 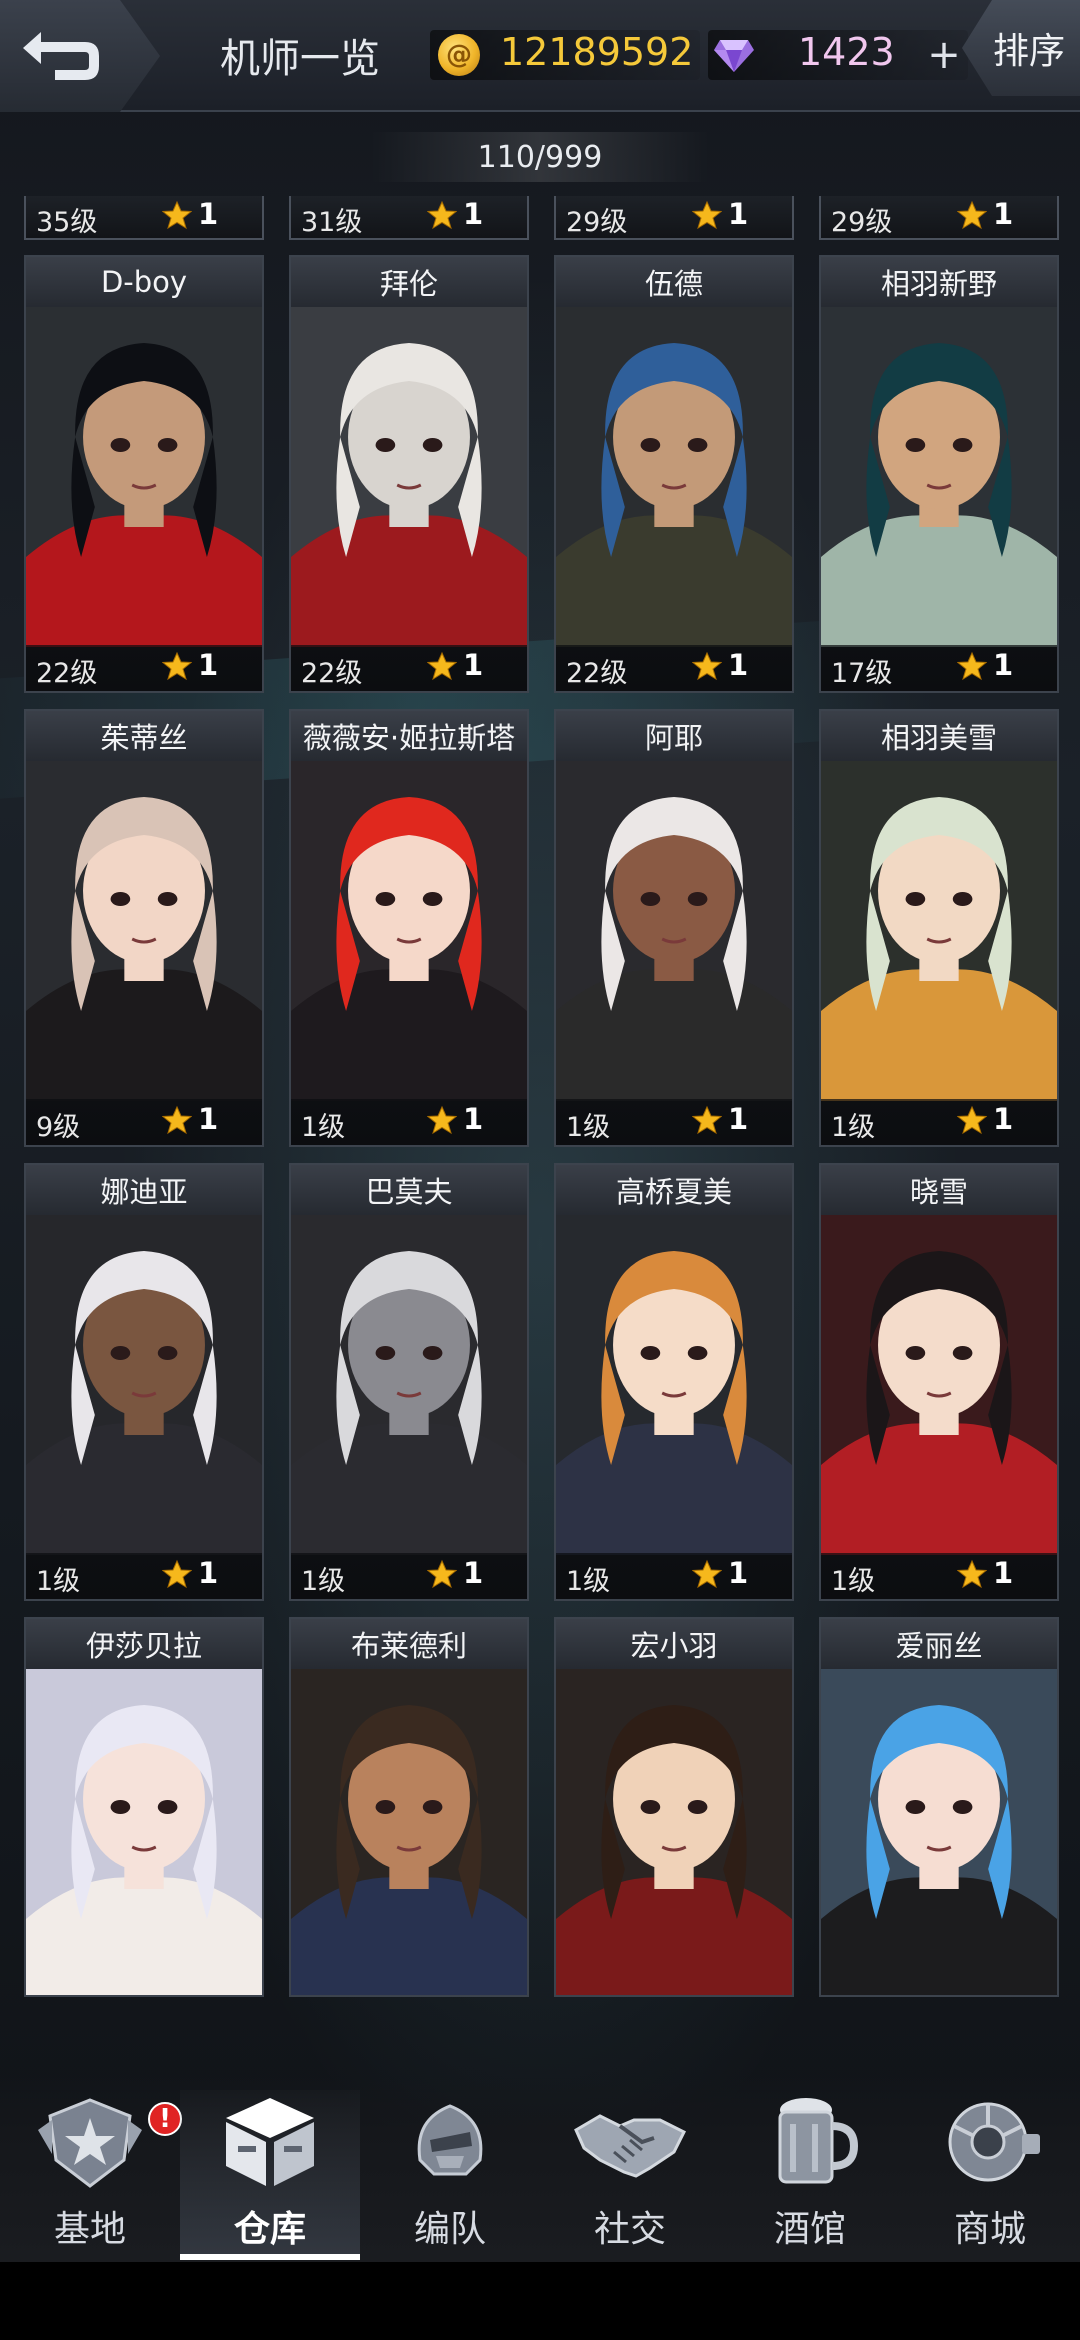 What do you see at coordinates (58, 1127) in the screenshot?
I see `pilot-level: 9级` at bounding box center [58, 1127].